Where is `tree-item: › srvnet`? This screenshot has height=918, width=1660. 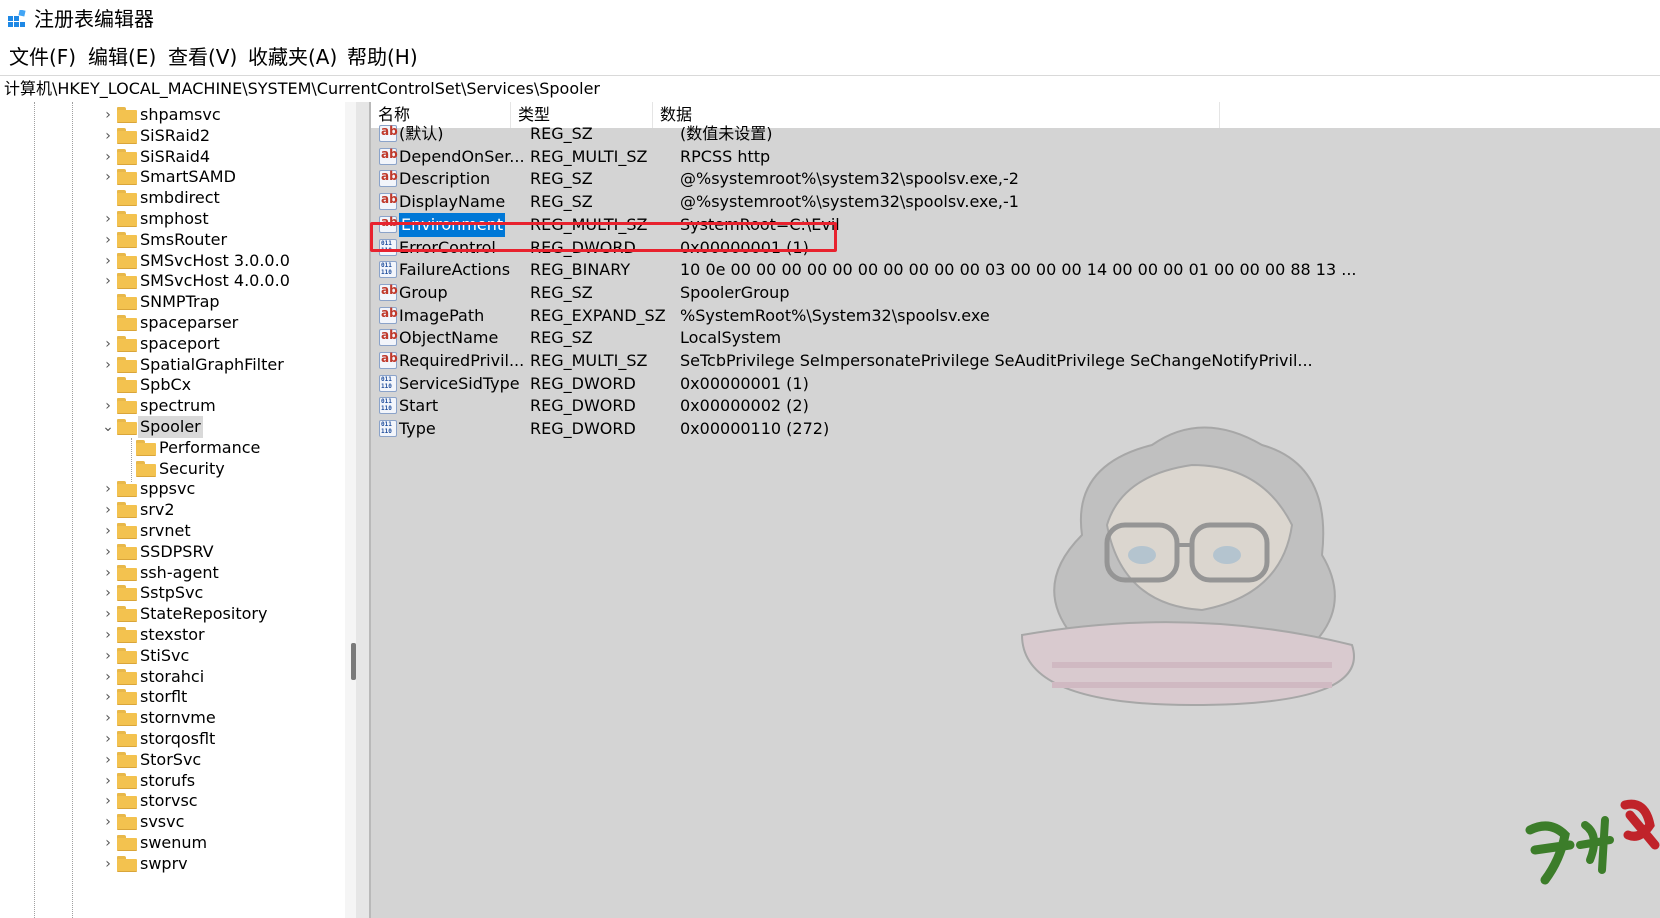
tree-item: › srvnet is located at coordinates (172, 531).